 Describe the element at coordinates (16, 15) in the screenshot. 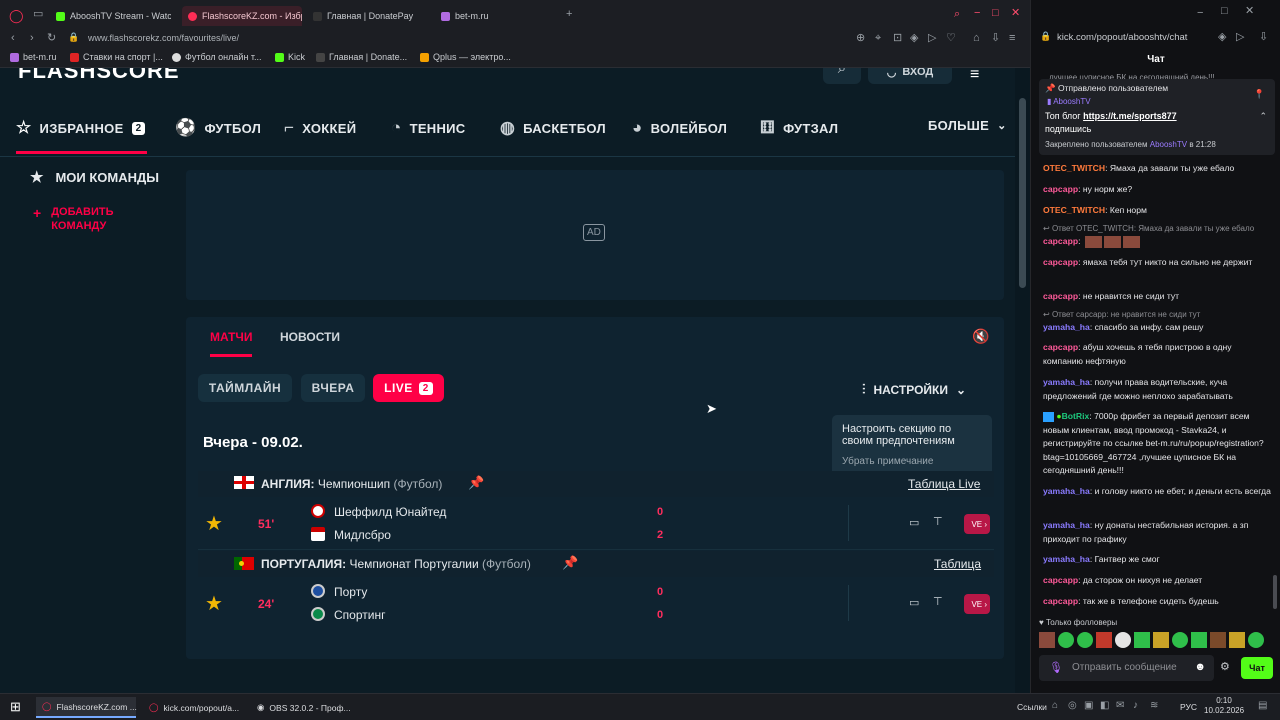

I see `opera-logo-icon: ◯` at that location.